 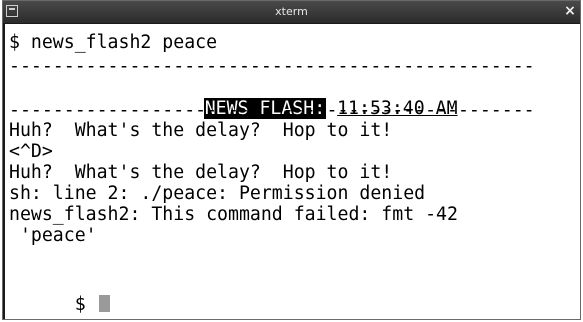 I want to click on output-line-3: Huh? What's the delay? Hop to it!, so click(x=201, y=172).